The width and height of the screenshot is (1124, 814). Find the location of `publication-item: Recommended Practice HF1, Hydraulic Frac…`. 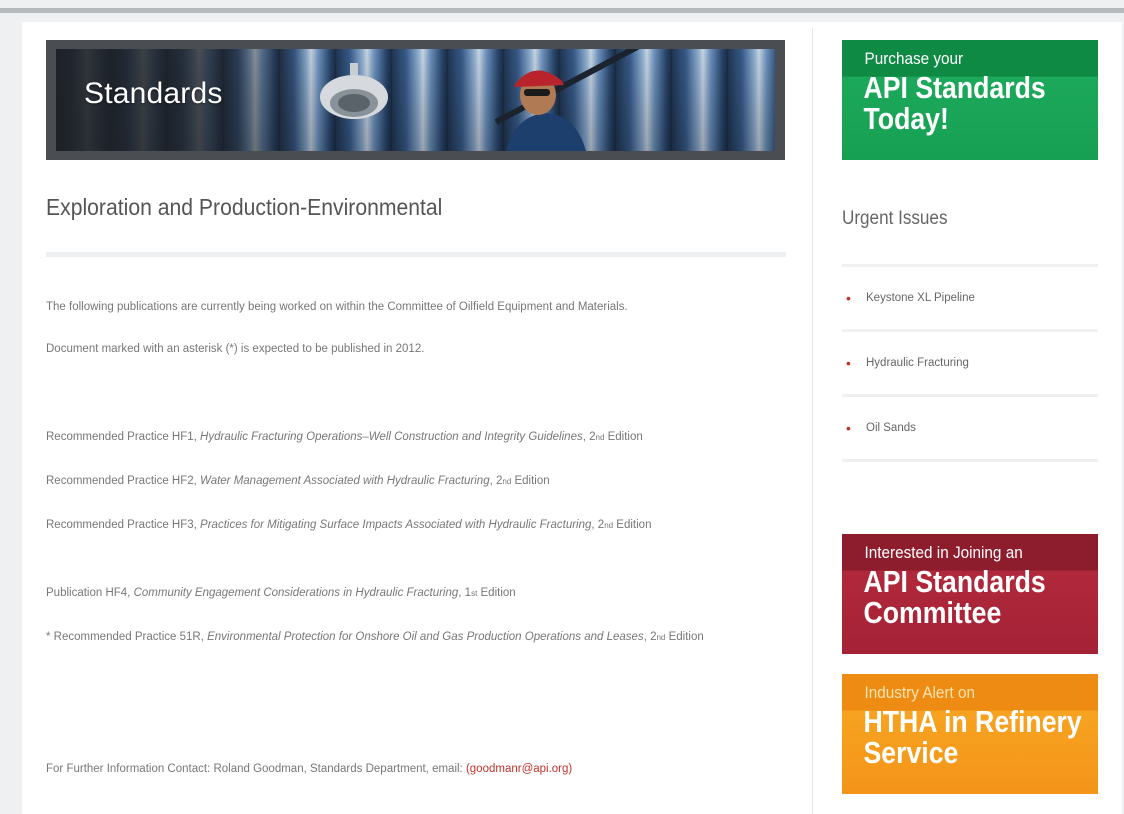

publication-item: Recommended Practice HF1, Hydraulic Frac… is located at coordinates (416, 437).